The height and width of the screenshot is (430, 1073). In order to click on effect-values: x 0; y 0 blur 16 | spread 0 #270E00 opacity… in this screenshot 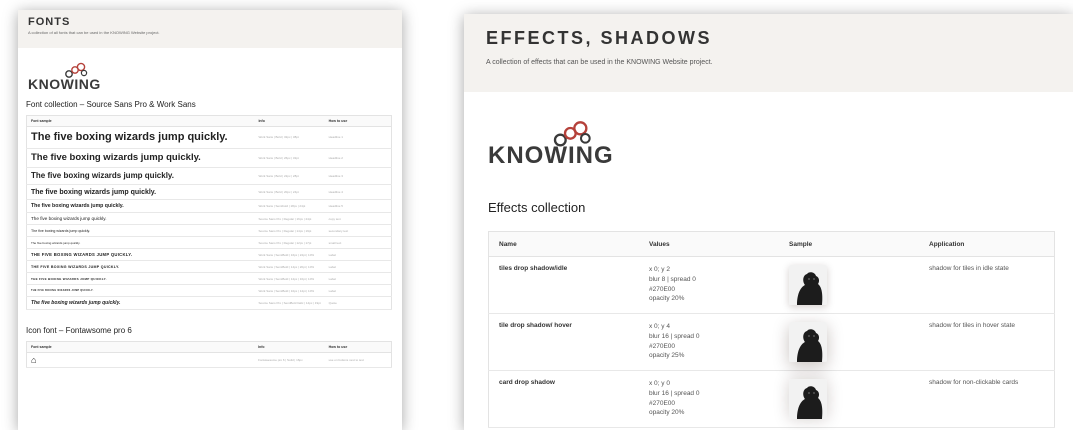, I will do `click(709, 399)`.